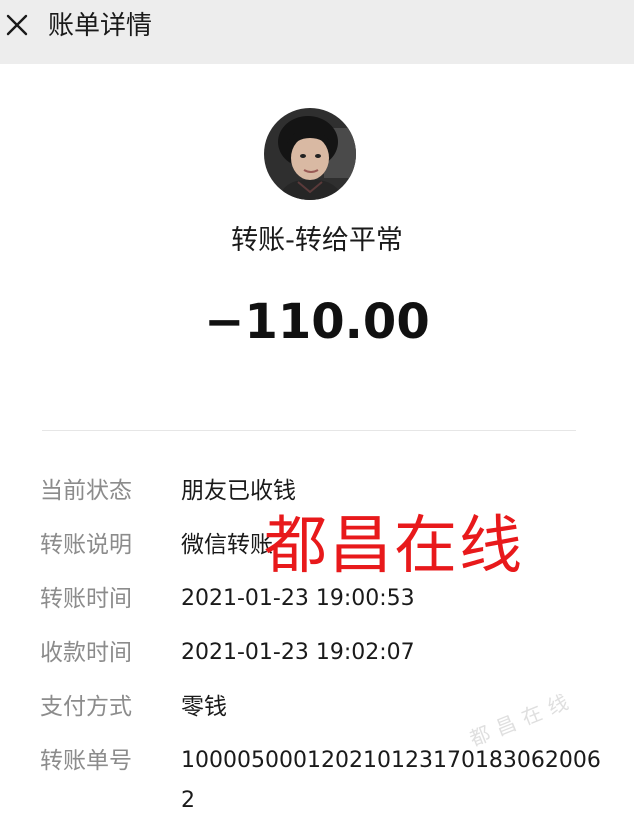 Image resolution: width=634 pixels, height=825 pixels. What do you see at coordinates (317, 322) in the screenshot?
I see `transaction-amount: −110.00` at bounding box center [317, 322].